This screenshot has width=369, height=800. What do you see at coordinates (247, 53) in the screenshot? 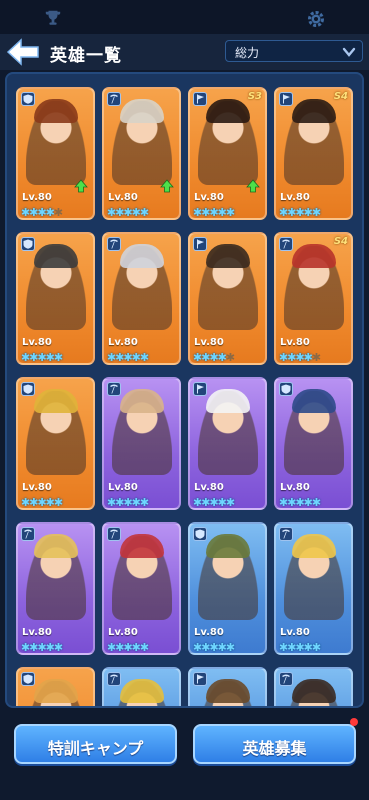
I see `sort-dropdown-value: 総力` at bounding box center [247, 53].